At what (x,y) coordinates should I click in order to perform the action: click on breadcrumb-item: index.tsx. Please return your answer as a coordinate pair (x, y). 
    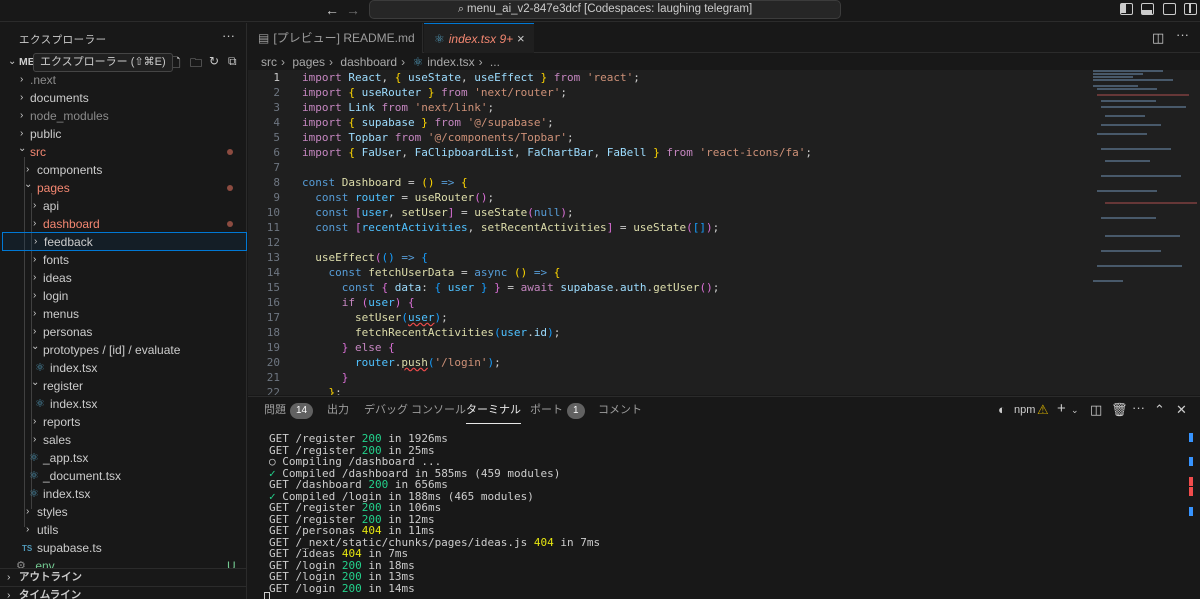
    Looking at the image, I should click on (450, 62).